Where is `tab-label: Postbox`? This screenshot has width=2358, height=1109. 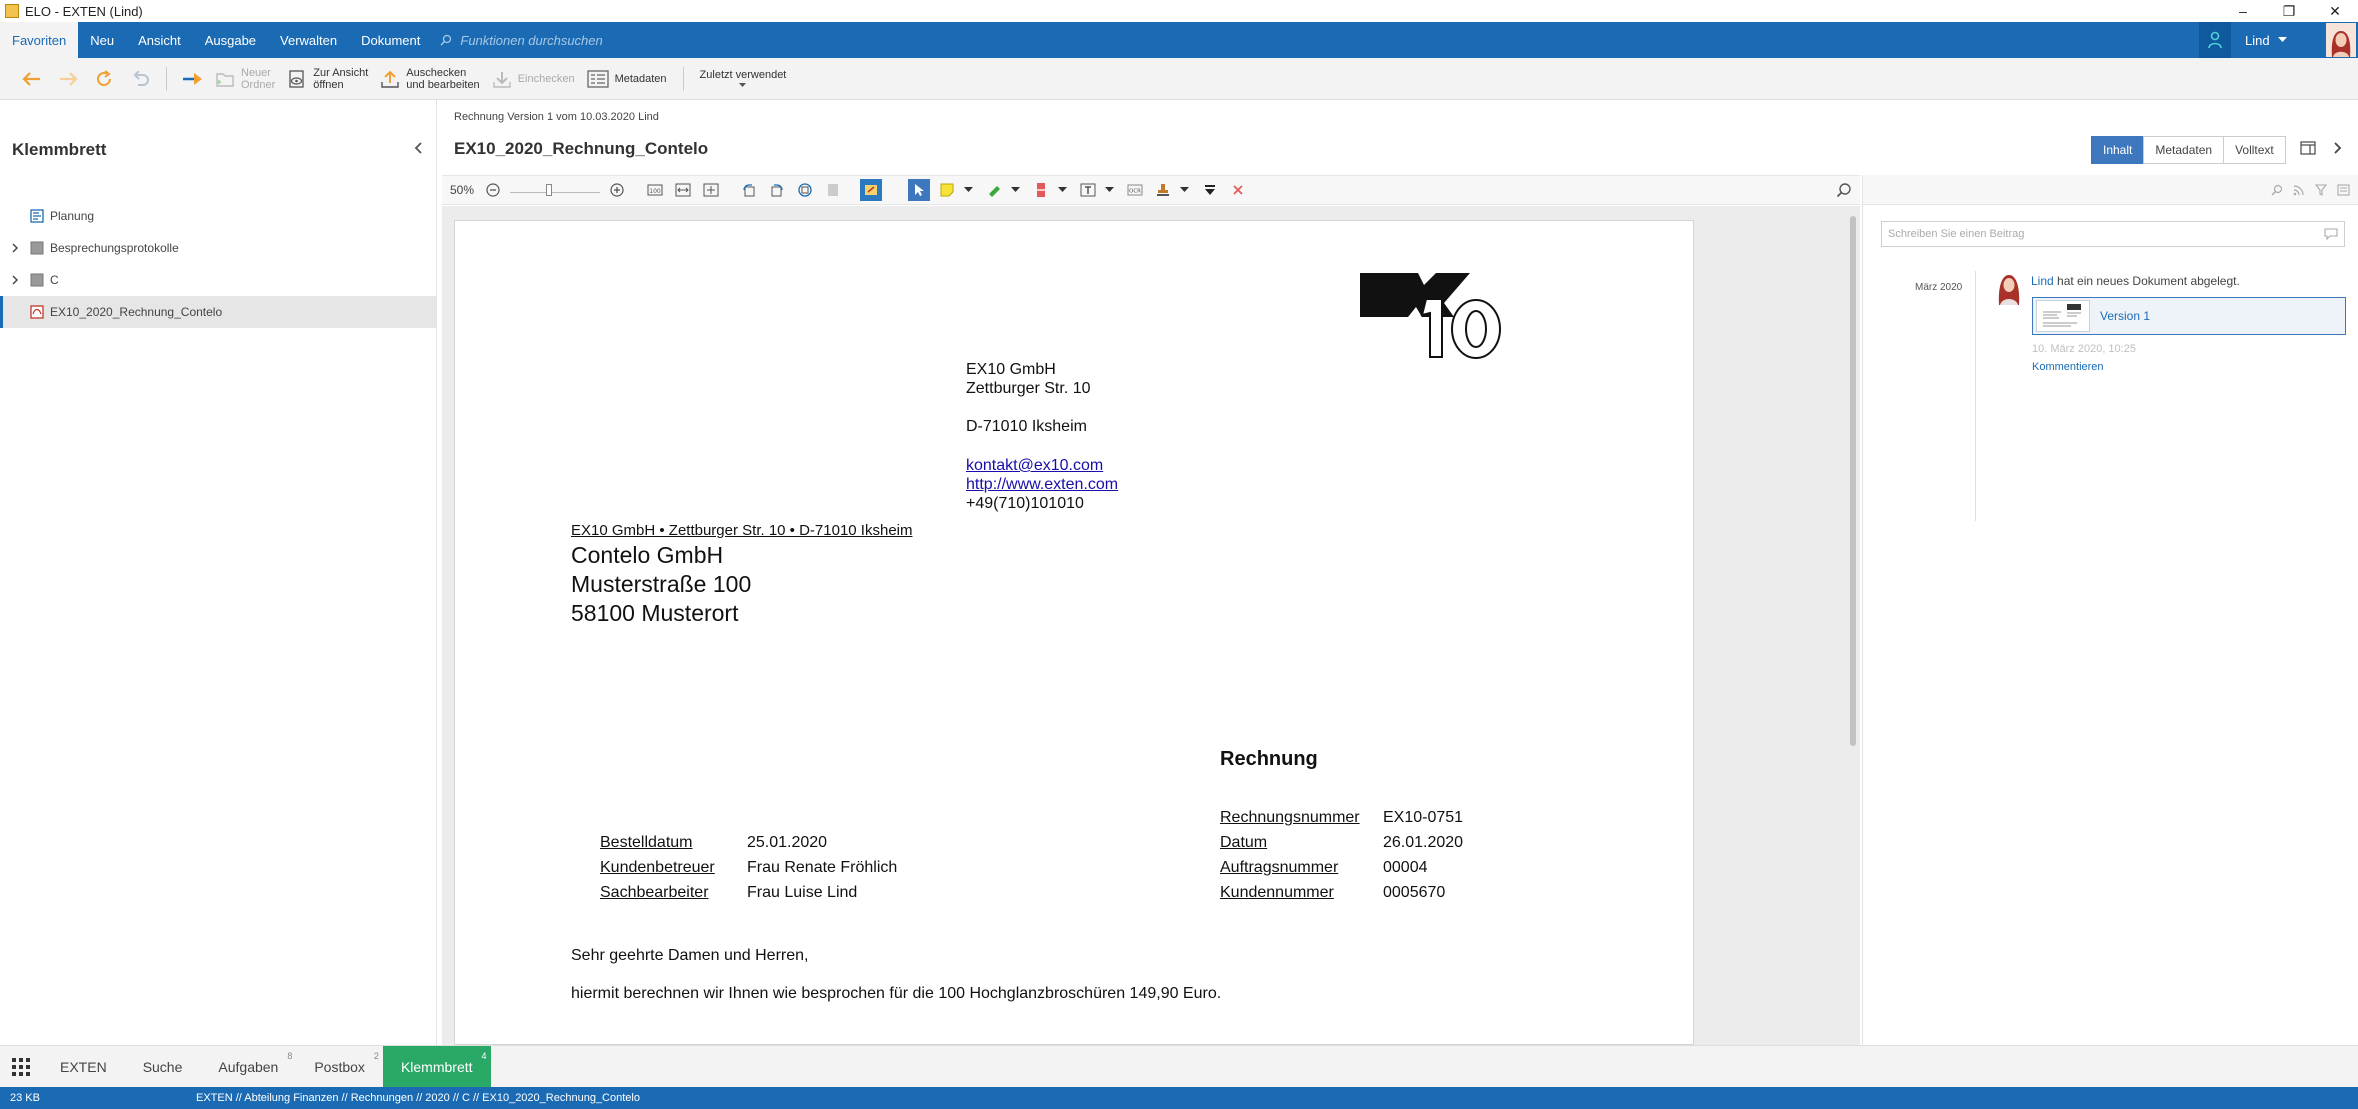
tab-label: Postbox is located at coordinates (339, 1066).